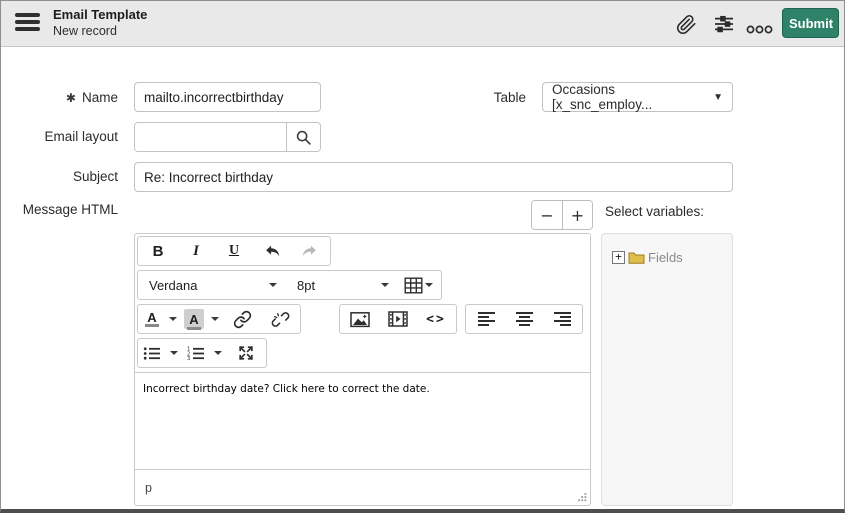 Image resolution: width=845 pixels, height=513 pixels. I want to click on attachment-button, so click(686, 24).